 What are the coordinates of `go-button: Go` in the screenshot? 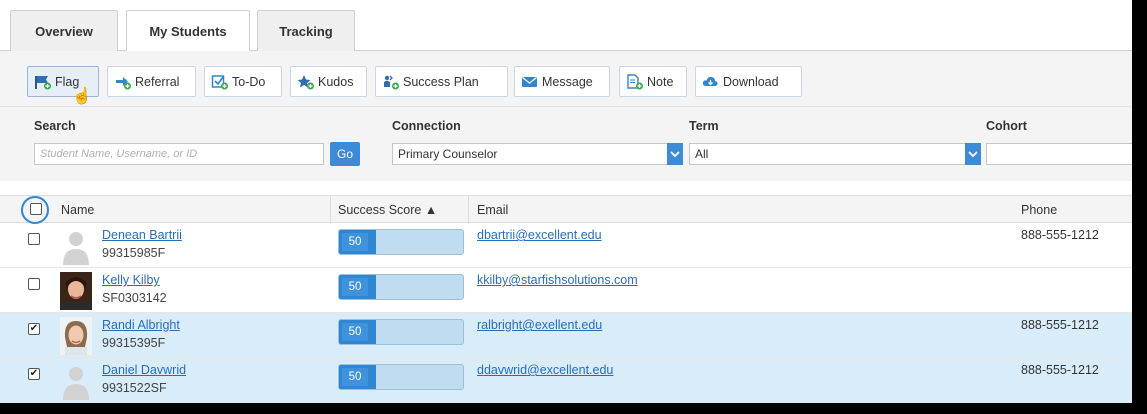 It's located at (345, 154).